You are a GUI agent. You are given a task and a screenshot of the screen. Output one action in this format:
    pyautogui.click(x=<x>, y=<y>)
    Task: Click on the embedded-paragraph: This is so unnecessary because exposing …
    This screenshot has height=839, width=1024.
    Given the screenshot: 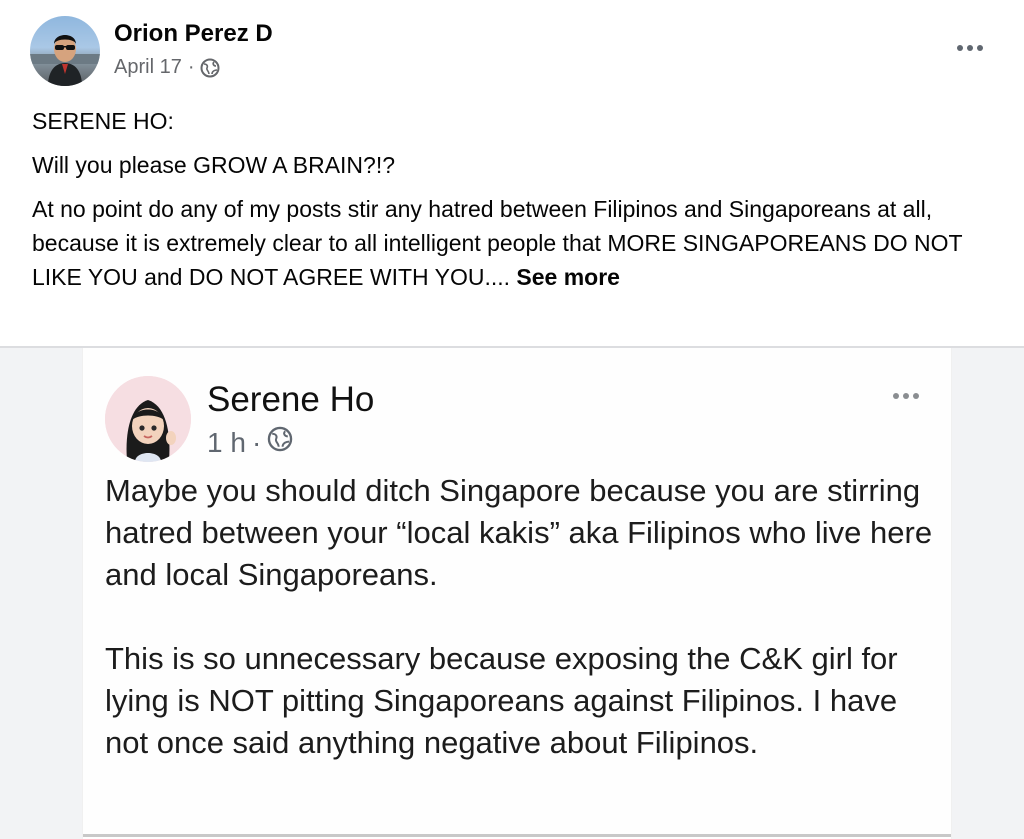 What is the action you would take?
    pyautogui.click(x=501, y=700)
    